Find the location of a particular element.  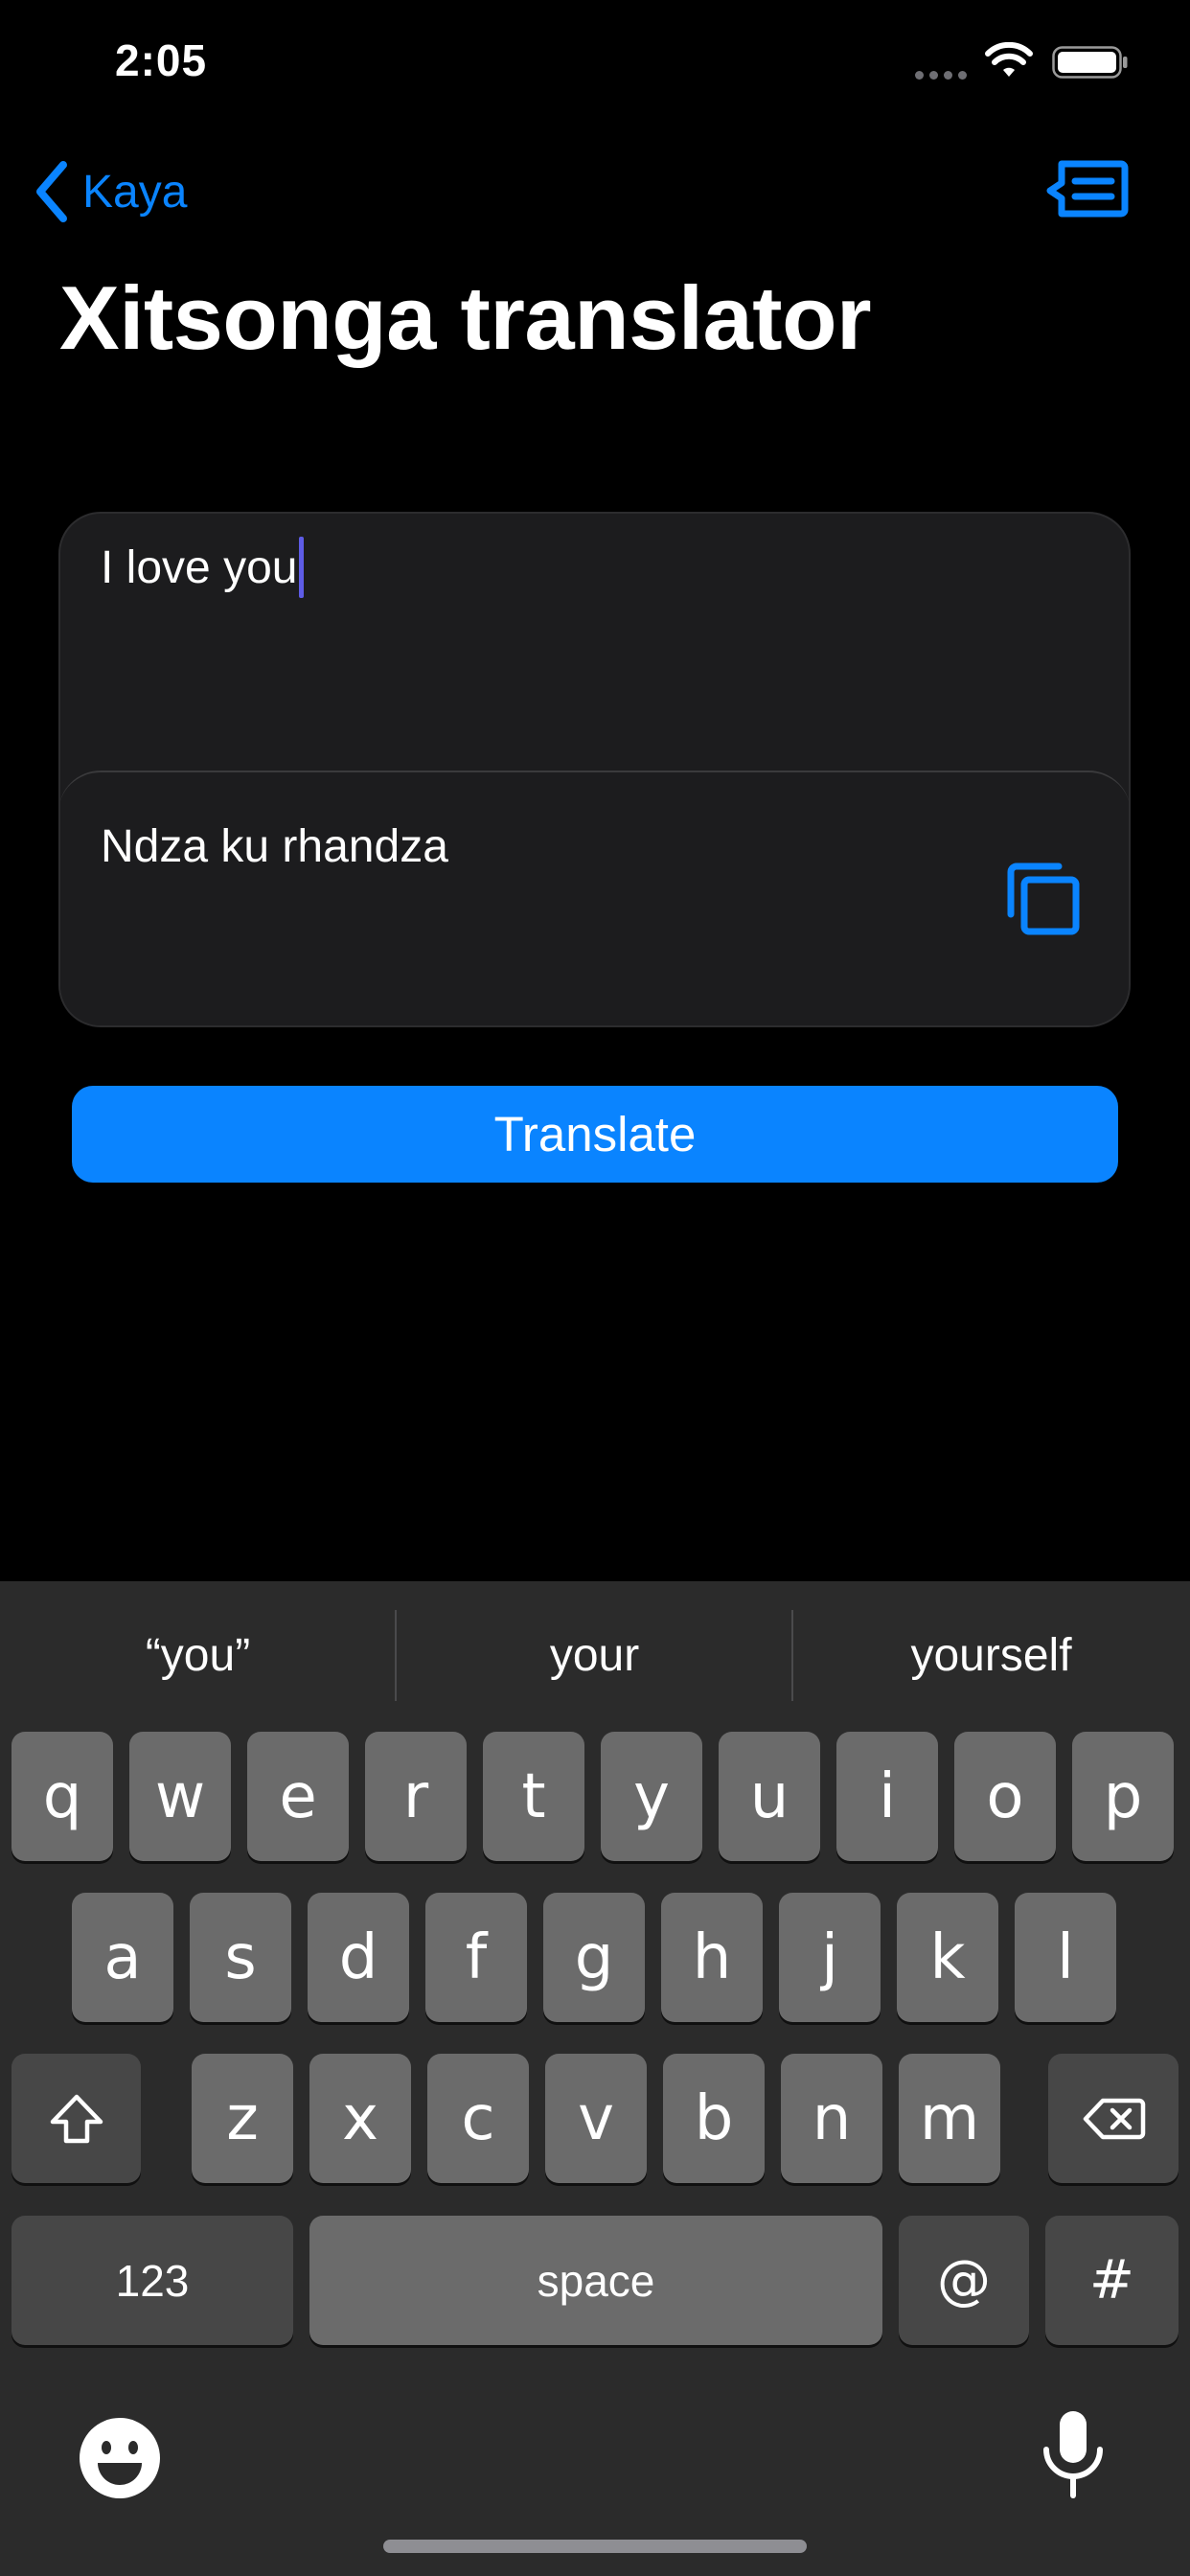

back-button: Kaya is located at coordinates (109, 191).